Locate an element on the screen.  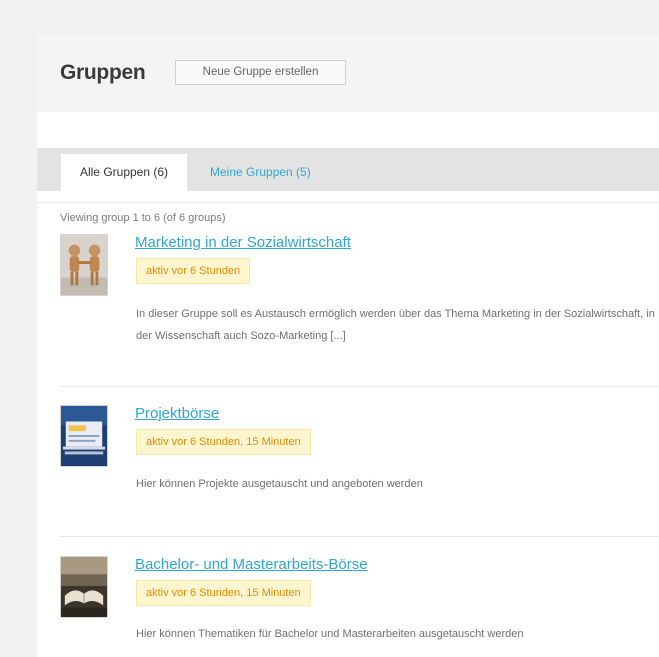
page-header: Gruppen Neue Gruppe erstellen is located at coordinates (348, 73).